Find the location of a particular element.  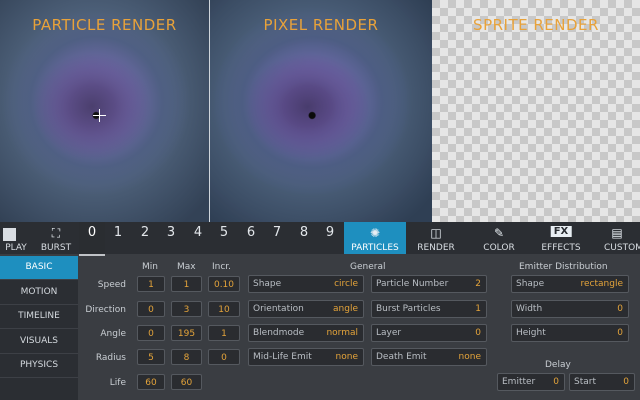

orientation-key: Orientation is located at coordinates (278, 309).